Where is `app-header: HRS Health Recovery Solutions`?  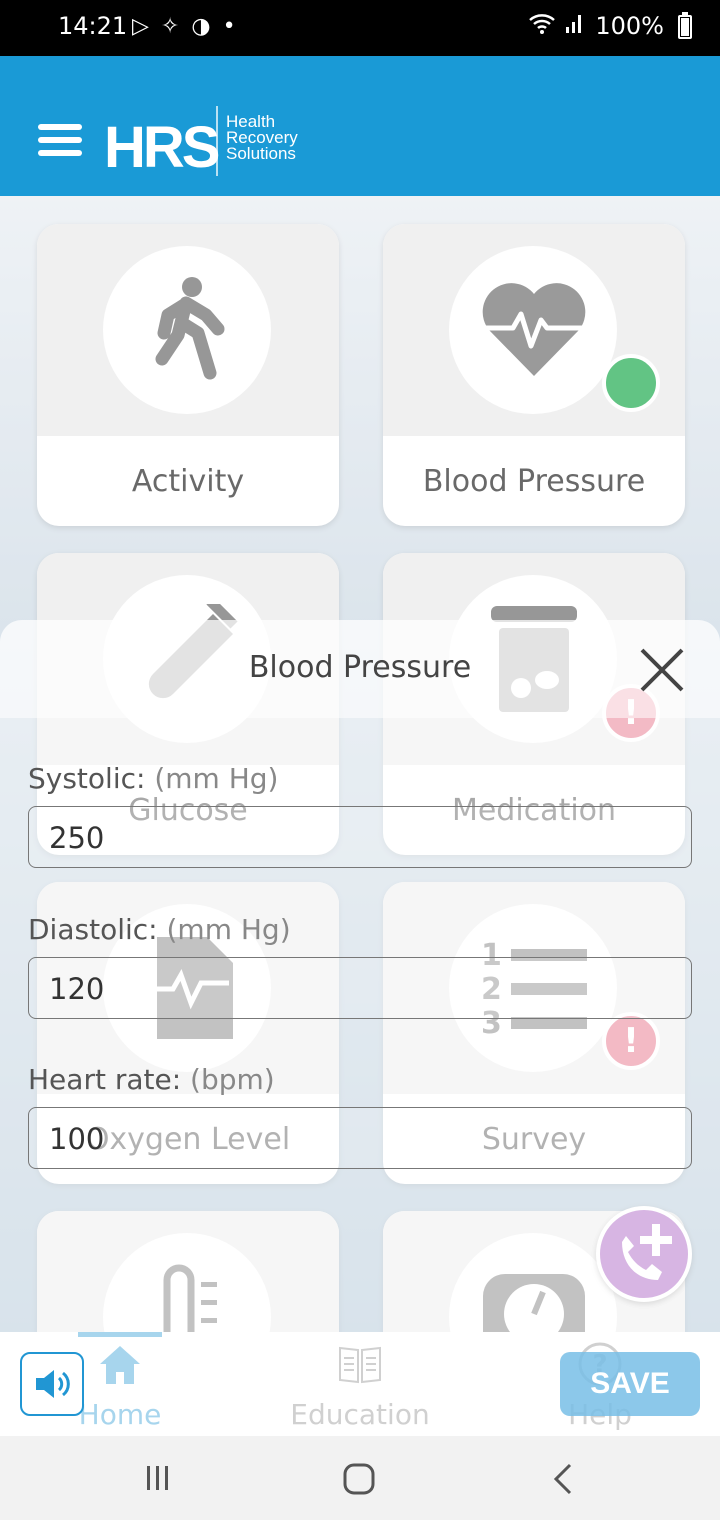
app-header: HRS Health Recovery Solutions is located at coordinates (360, 126).